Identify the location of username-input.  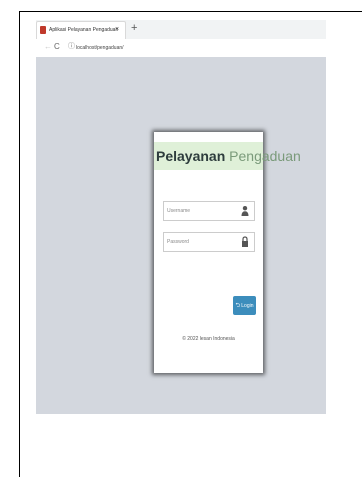
(202, 211).